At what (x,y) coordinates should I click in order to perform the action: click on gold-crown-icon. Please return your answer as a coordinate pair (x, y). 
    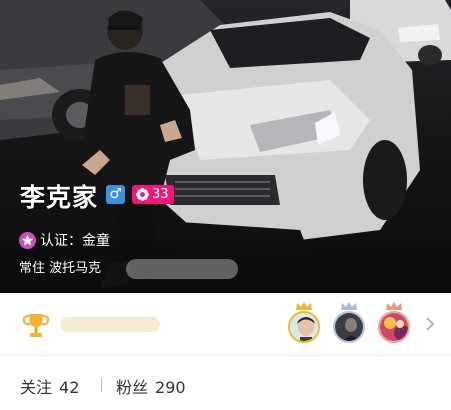
    Looking at the image, I should click on (304, 306).